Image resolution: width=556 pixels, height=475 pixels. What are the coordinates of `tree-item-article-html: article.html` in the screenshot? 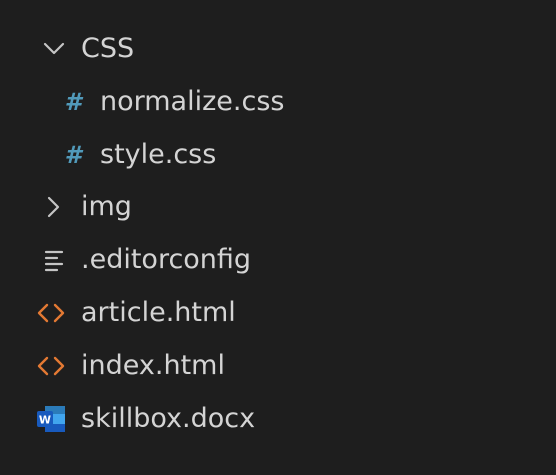 It's located at (278, 313).